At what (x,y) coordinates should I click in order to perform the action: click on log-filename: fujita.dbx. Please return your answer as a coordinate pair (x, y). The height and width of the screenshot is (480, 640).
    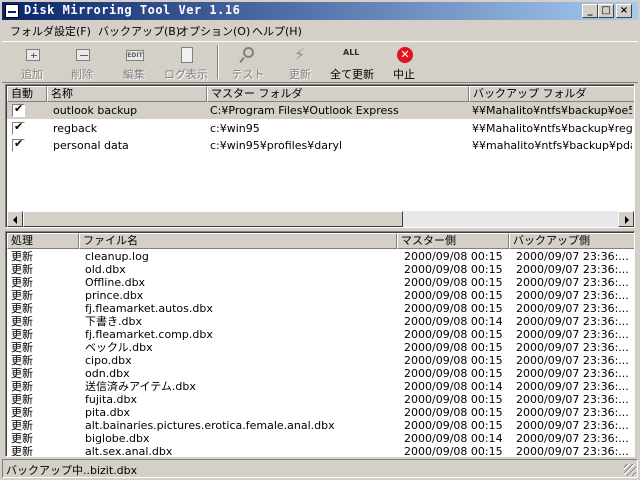
    Looking at the image, I should click on (111, 399).